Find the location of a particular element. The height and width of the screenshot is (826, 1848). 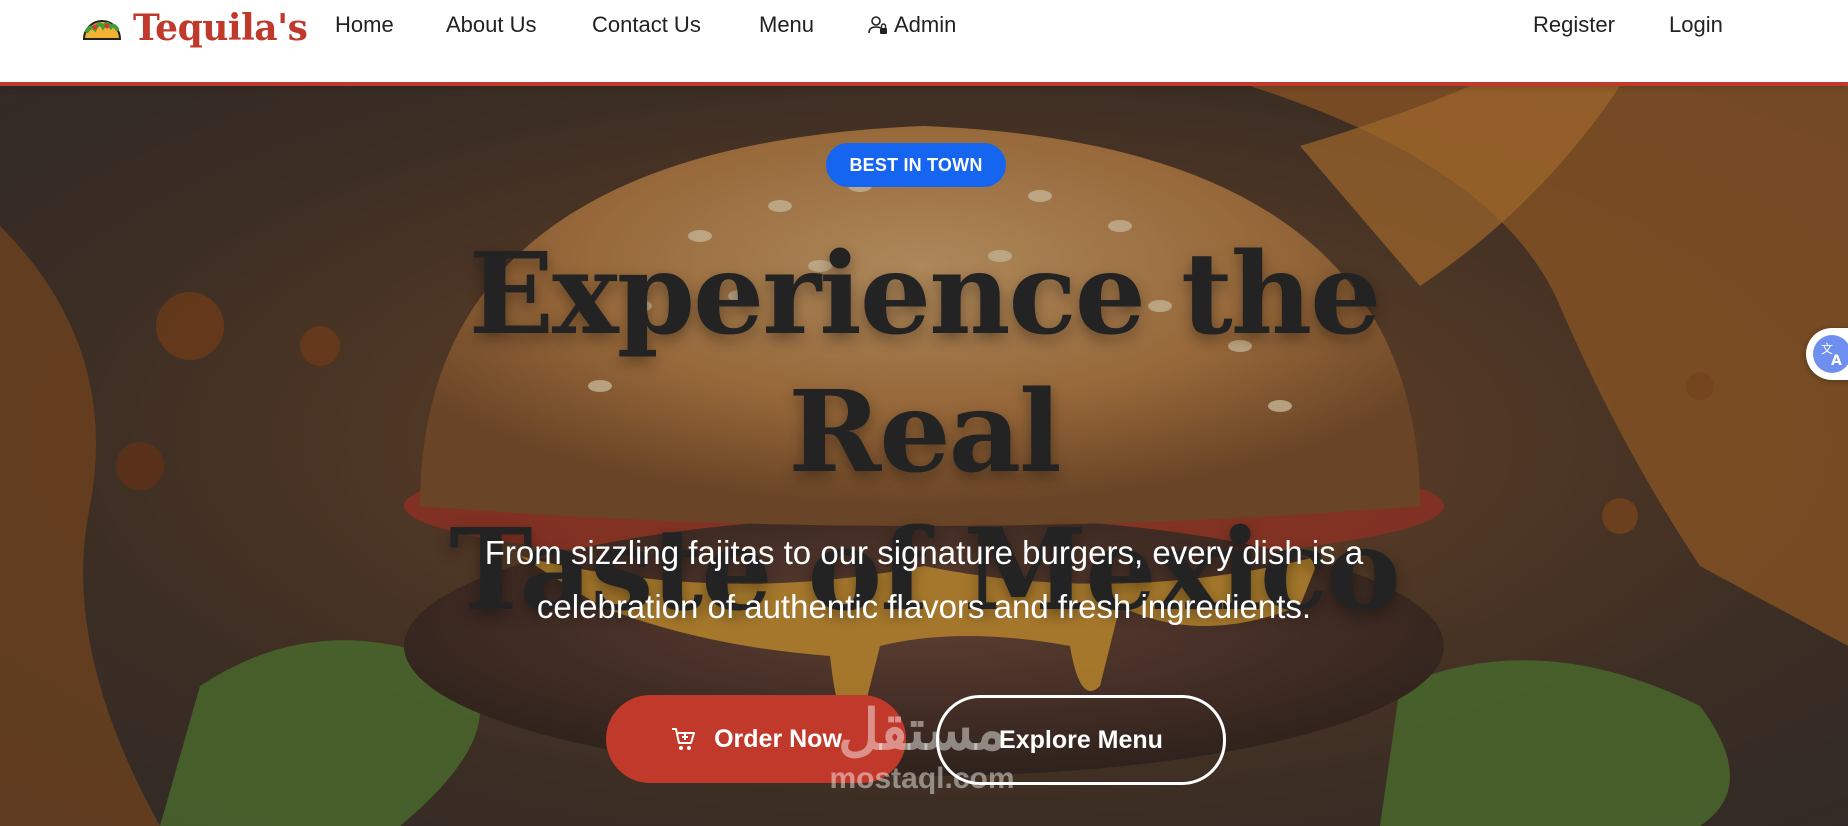

user-lock-icon is located at coordinates (877, 25).